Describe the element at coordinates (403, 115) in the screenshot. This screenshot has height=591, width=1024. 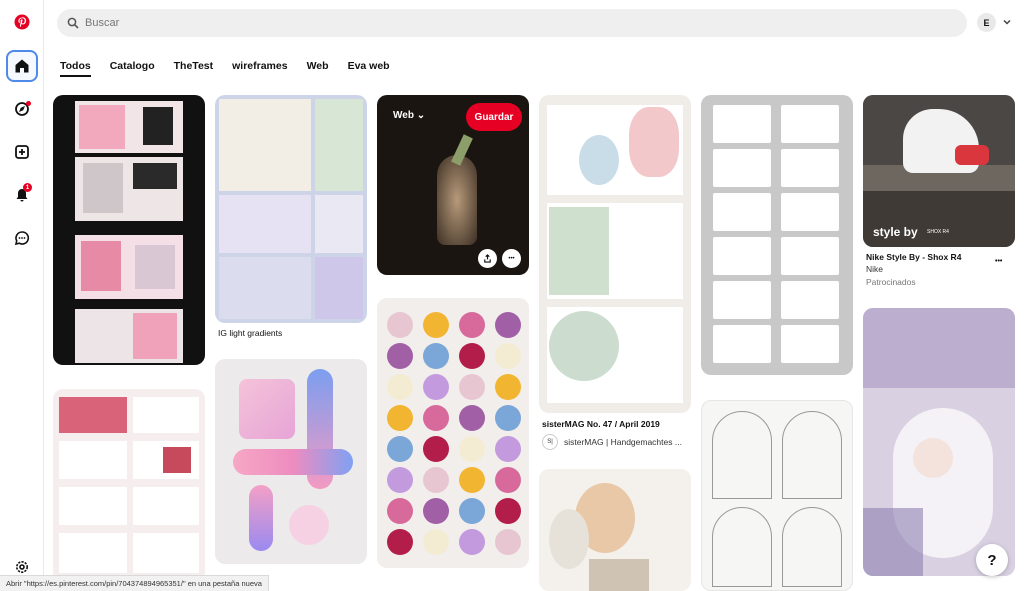
I see `board-select-label: Web` at that location.